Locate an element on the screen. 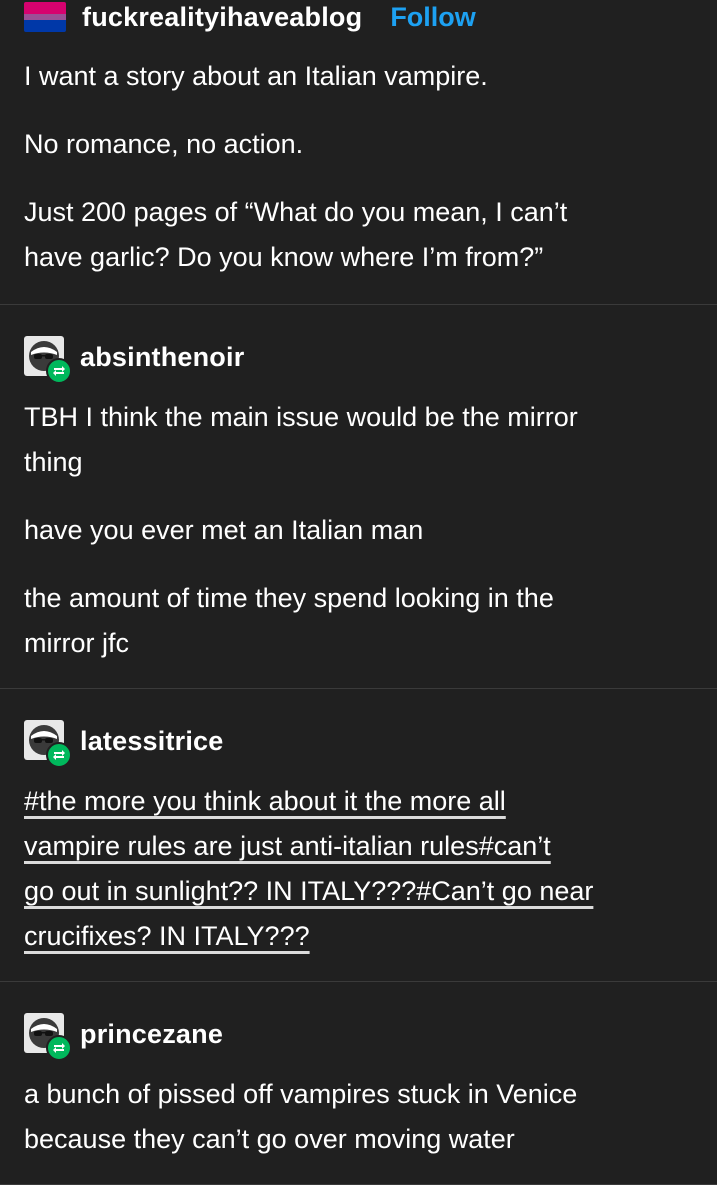 Image resolution: width=717 pixels, height=1185 pixels. post-text: thing is located at coordinates (53, 462).